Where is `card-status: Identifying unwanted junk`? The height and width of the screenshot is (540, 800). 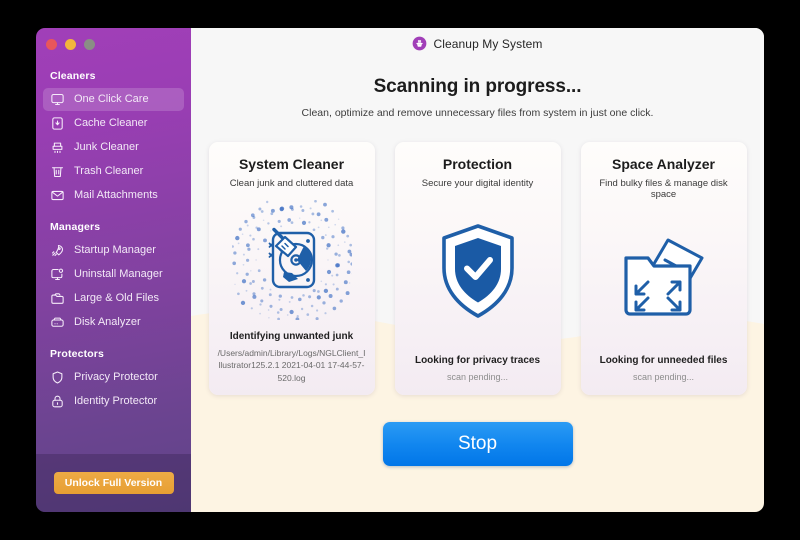 card-status: Identifying unwanted junk is located at coordinates (291, 337).